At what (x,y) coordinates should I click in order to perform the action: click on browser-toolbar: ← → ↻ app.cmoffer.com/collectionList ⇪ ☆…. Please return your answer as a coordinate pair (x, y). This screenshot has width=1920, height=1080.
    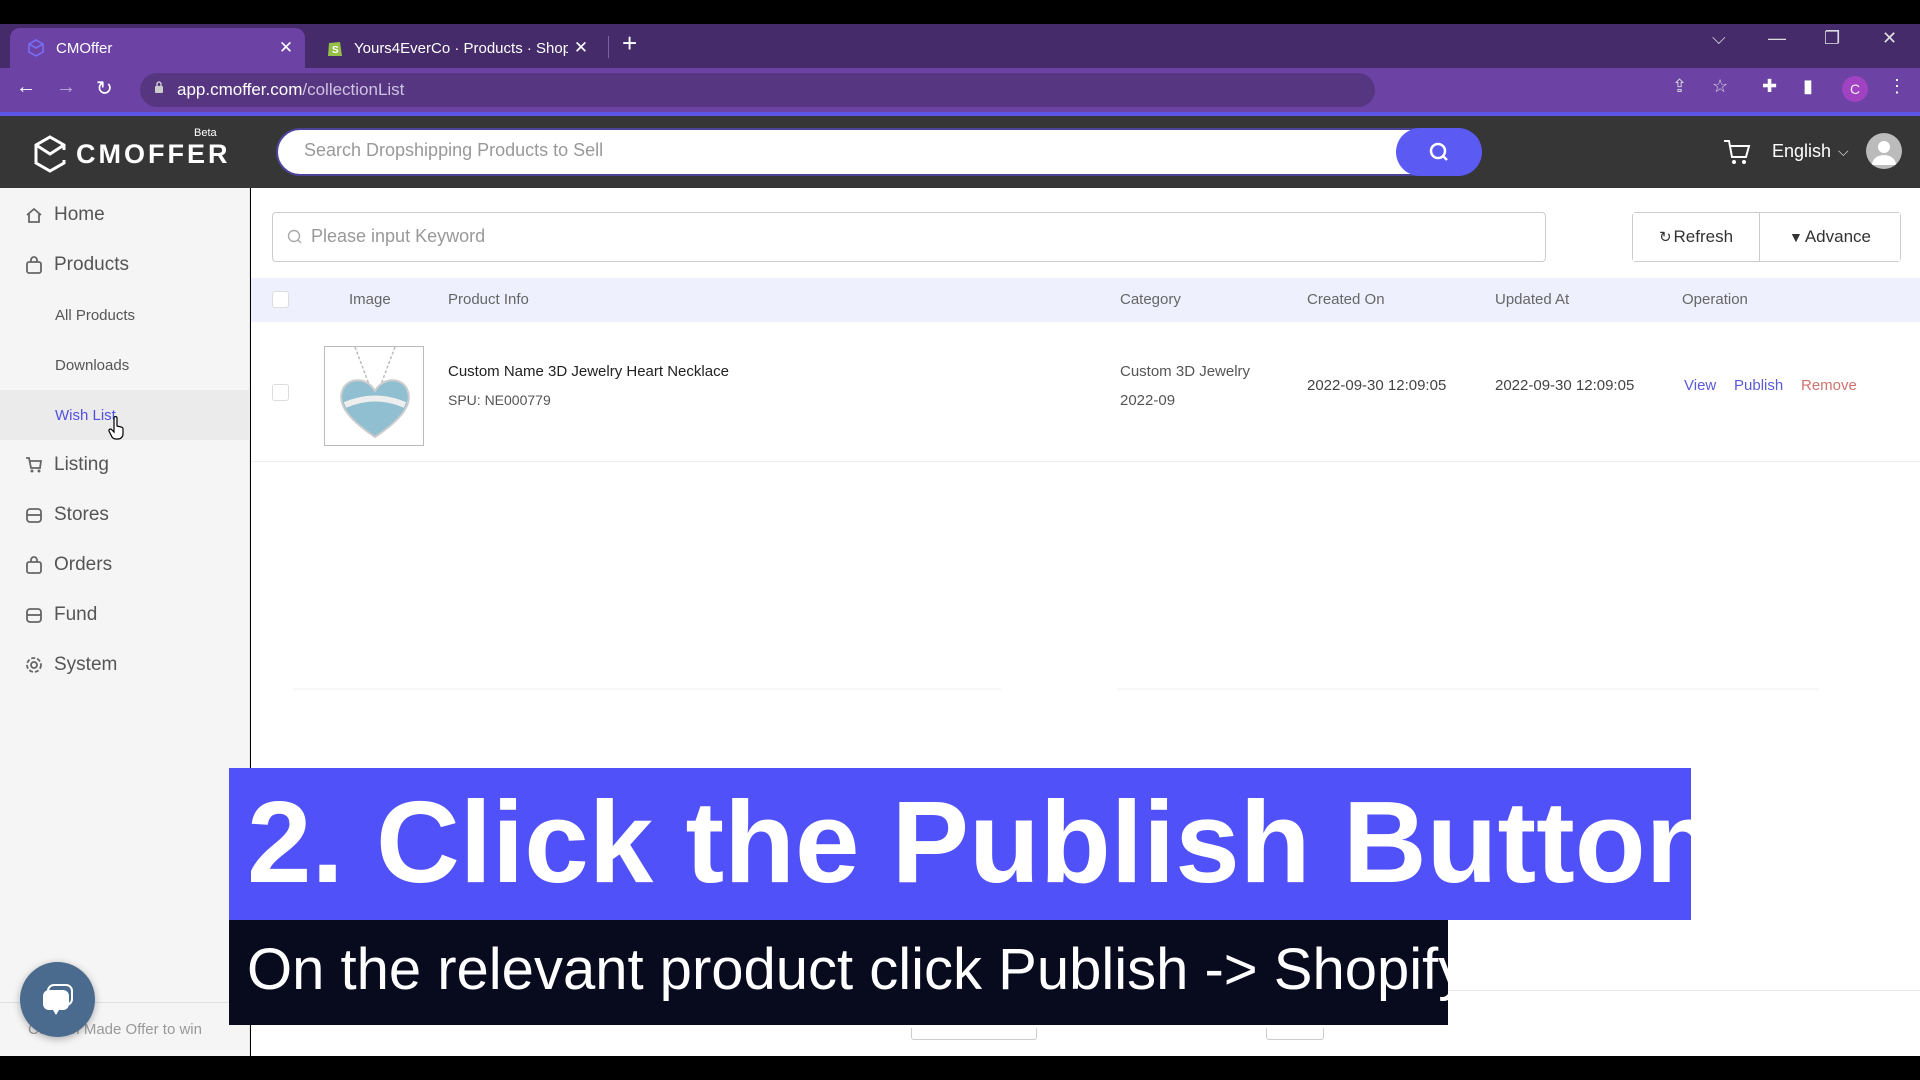
    Looking at the image, I should click on (960, 90).